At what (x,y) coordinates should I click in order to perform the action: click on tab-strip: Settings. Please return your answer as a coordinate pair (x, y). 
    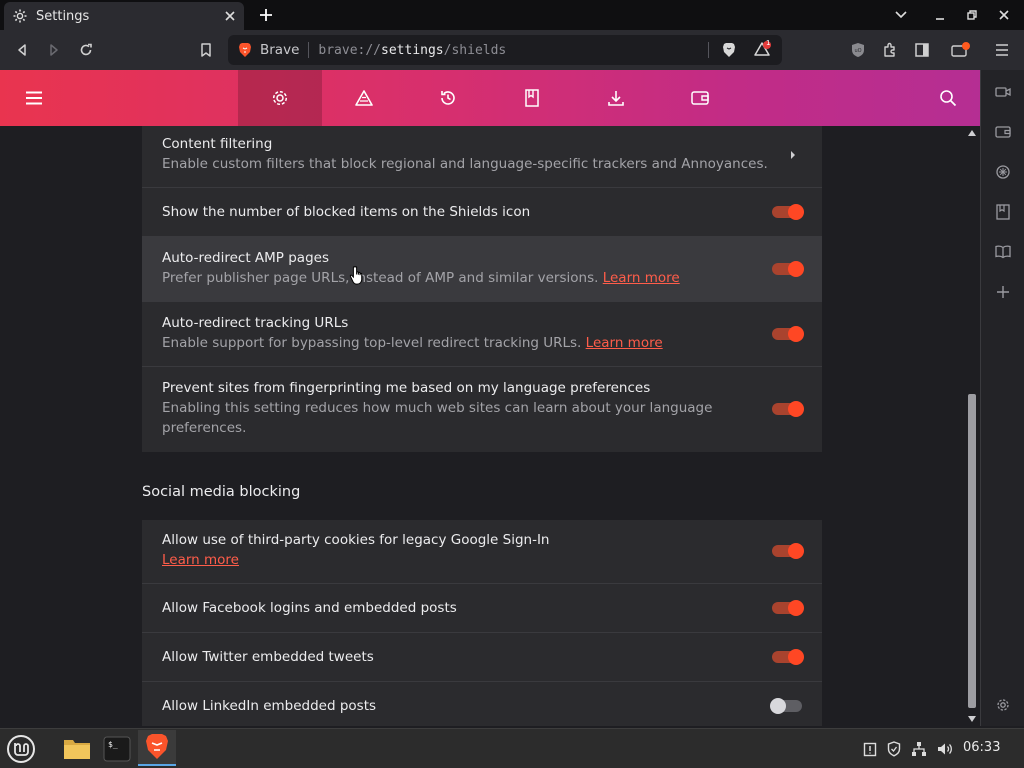
    Looking at the image, I should click on (512, 15).